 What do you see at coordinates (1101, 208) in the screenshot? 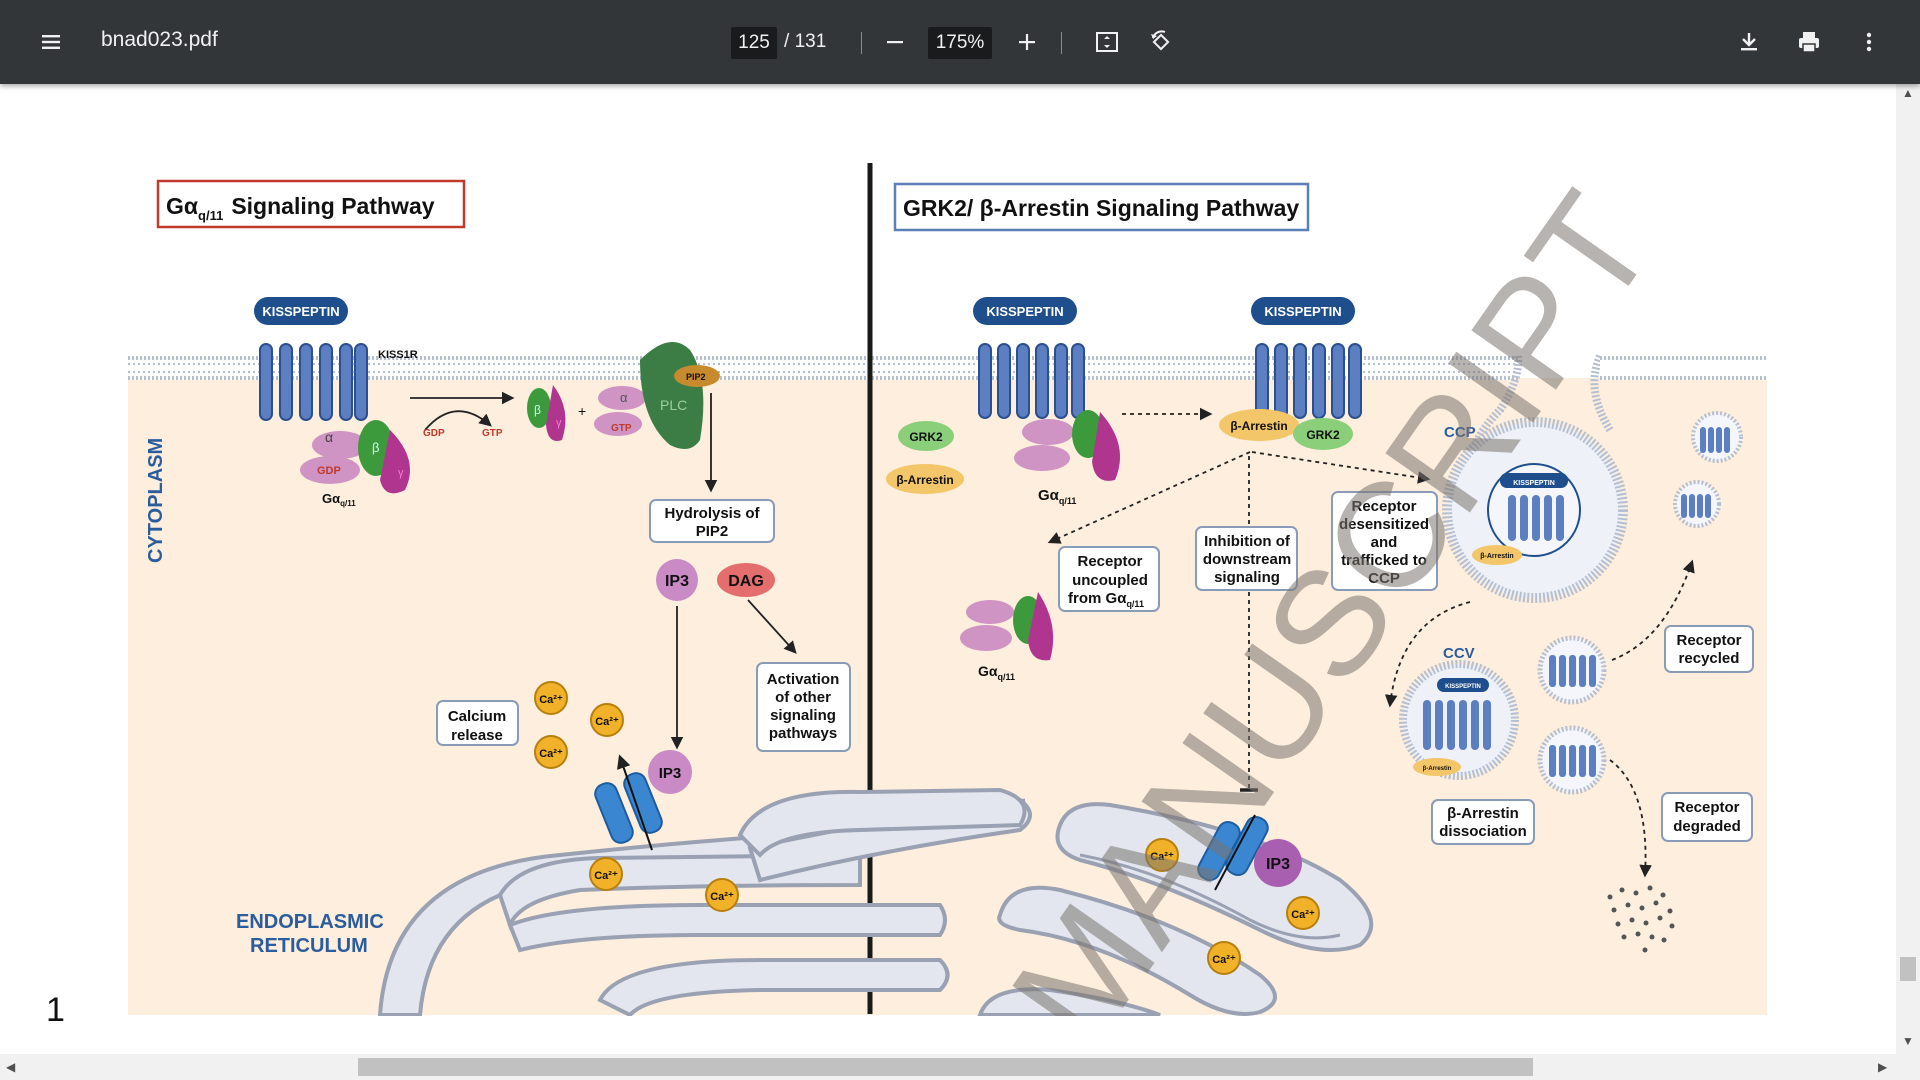
I see `right-title: GRK2/ β-Arrestin Signaling Pathway` at bounding box center [1101, 208].